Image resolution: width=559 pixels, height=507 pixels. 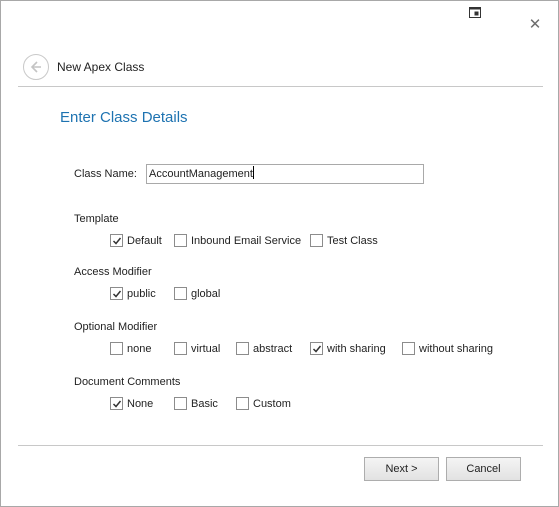 I want to click on back-button, so click(x=36, y=67).